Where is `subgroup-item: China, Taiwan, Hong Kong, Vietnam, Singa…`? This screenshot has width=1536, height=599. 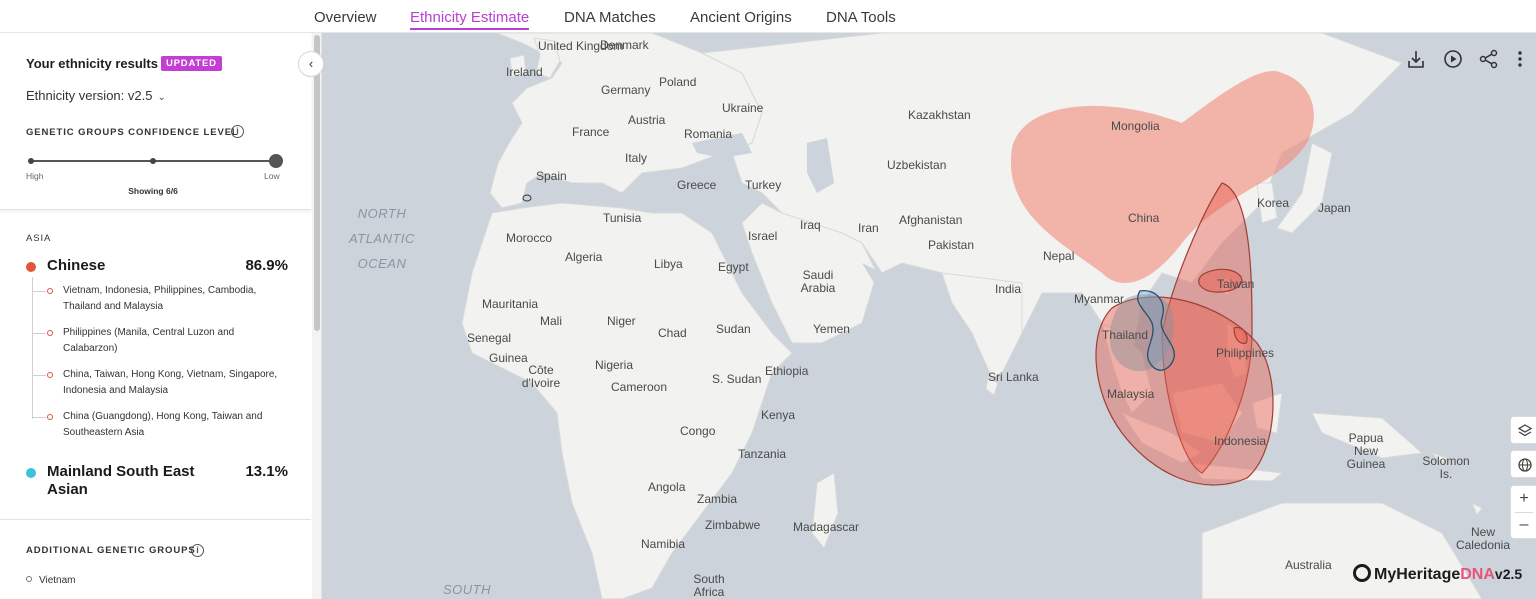 subgroup-item: China, Taiwan, Hong Kong, Vietnam, Singa… is located at coordinates (160, 384).